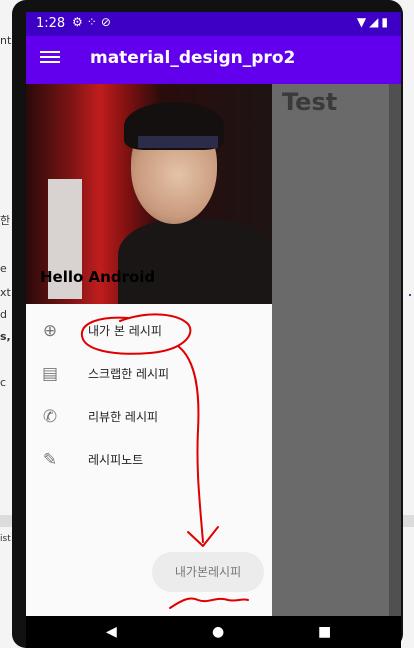 This screenshot has width=414, height=648. Describe the element at coordinates (213, 24) in the screenshot. I see `status-bar: 1:28 ⚙⁘⊘ ▼◢▮` at that location.